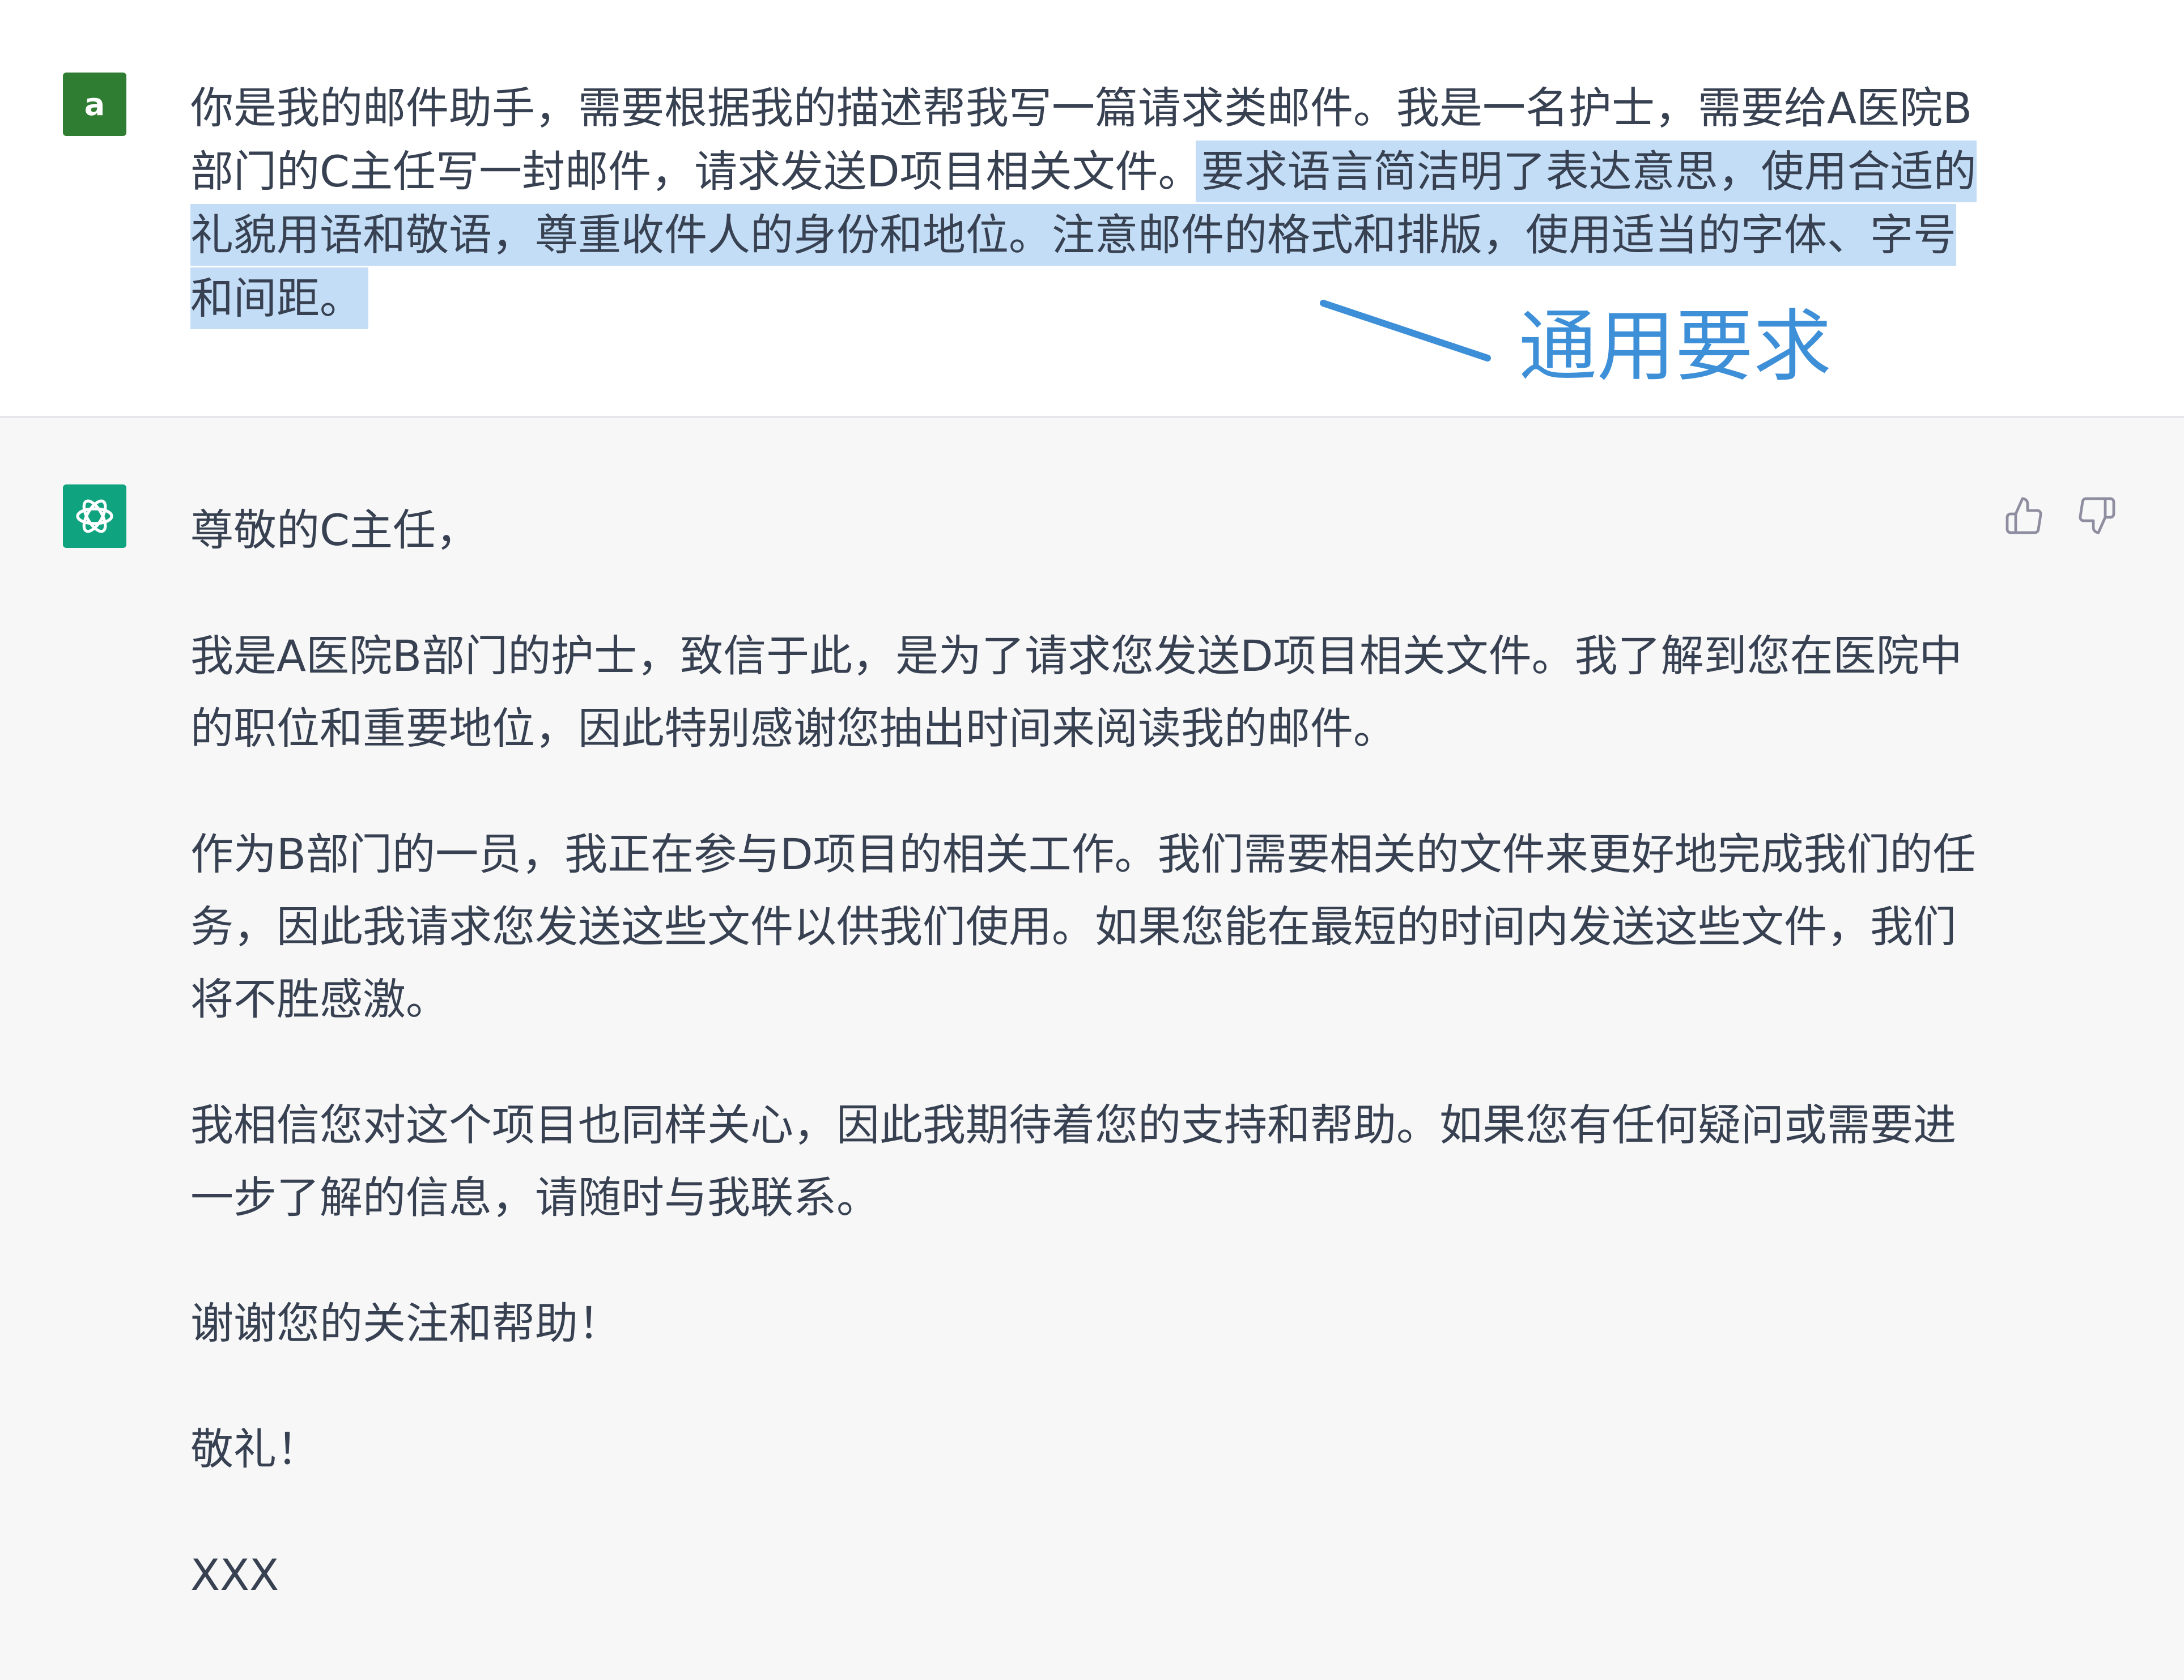  I want to click on reply-thanks: 谢谢您的关注和帮助！, so click(405, 1323).